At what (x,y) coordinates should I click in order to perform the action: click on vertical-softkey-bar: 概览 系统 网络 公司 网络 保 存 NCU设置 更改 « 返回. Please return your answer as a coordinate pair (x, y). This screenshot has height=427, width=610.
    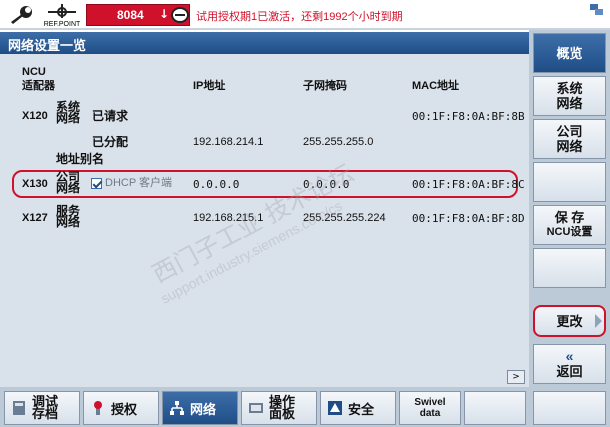
    Looking at the image, I should click on (569, 208).